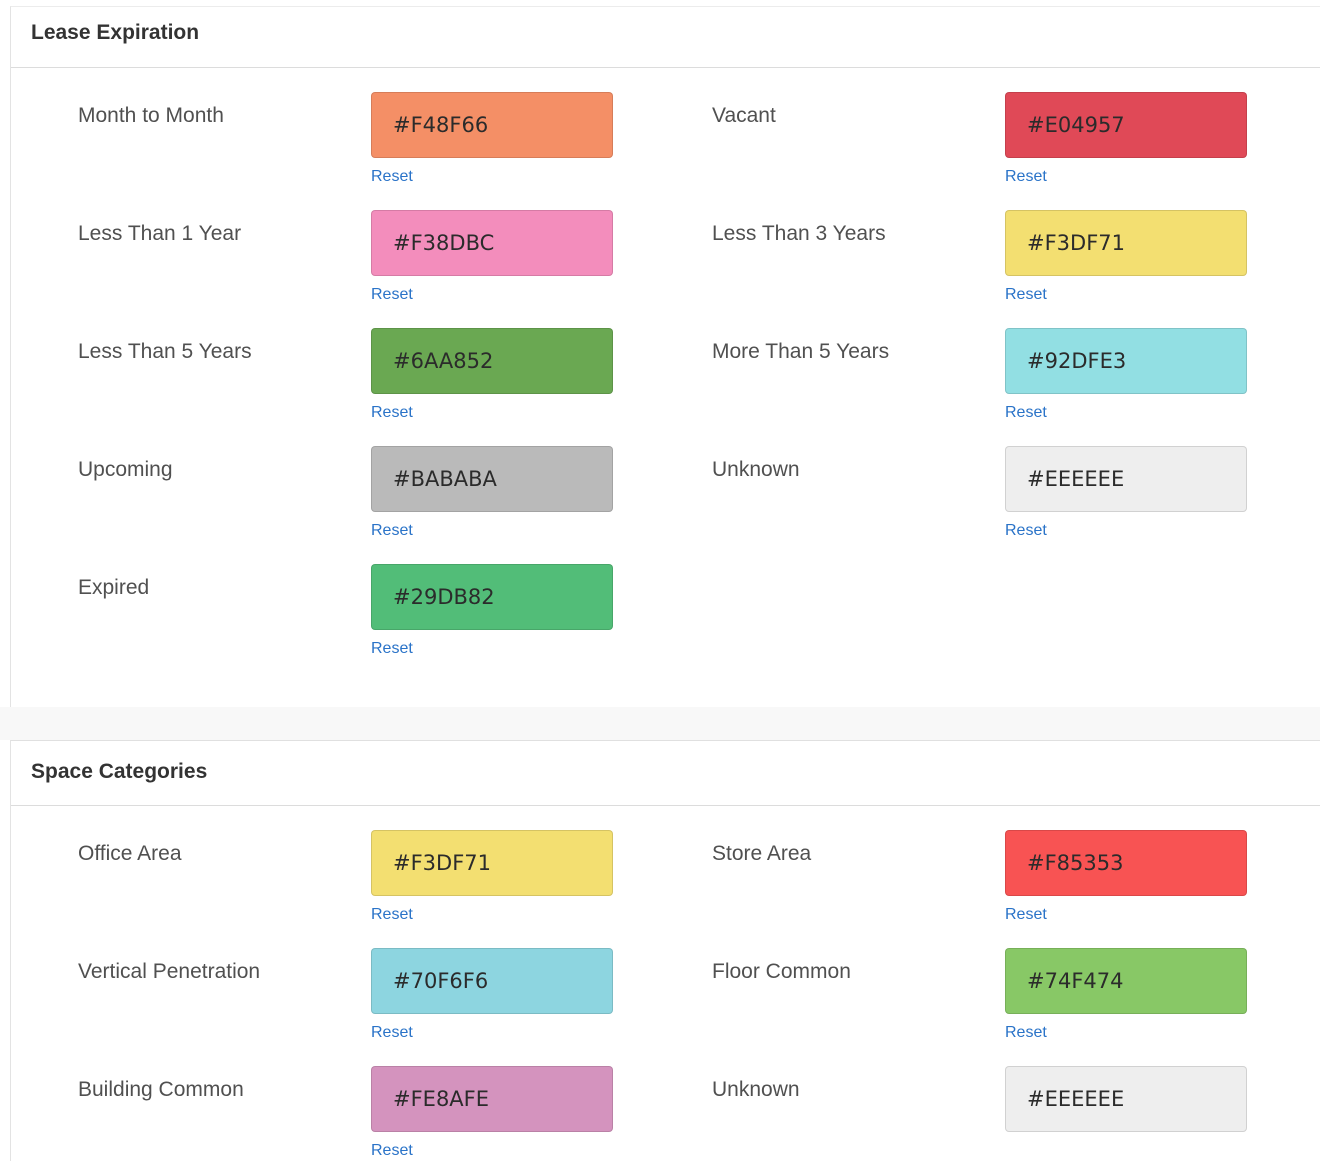 The height and width of the screenshot is (1161, 1320). What do you see at coordinates (660, 723) in the screenshot?
I see `section-divider` at bounding box center [660, 723].